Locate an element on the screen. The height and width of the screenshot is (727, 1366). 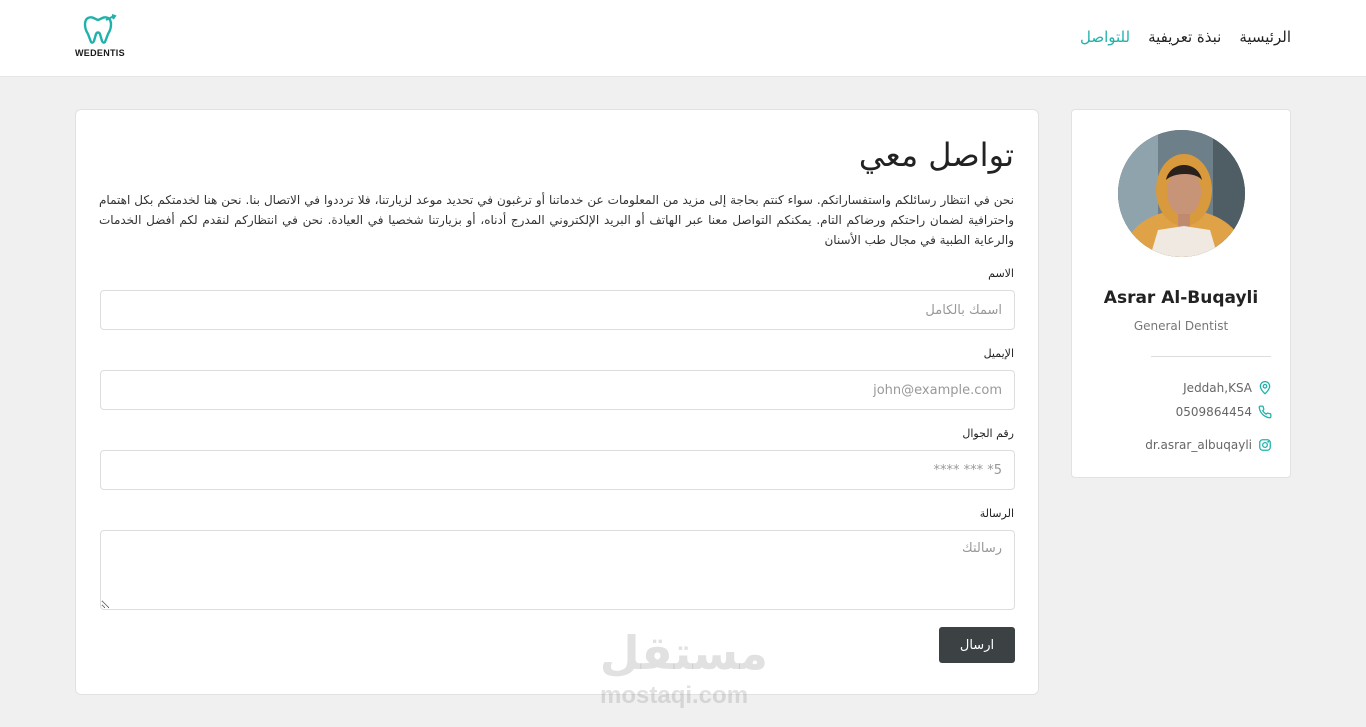
email-input is located at coordinates (557, 390).